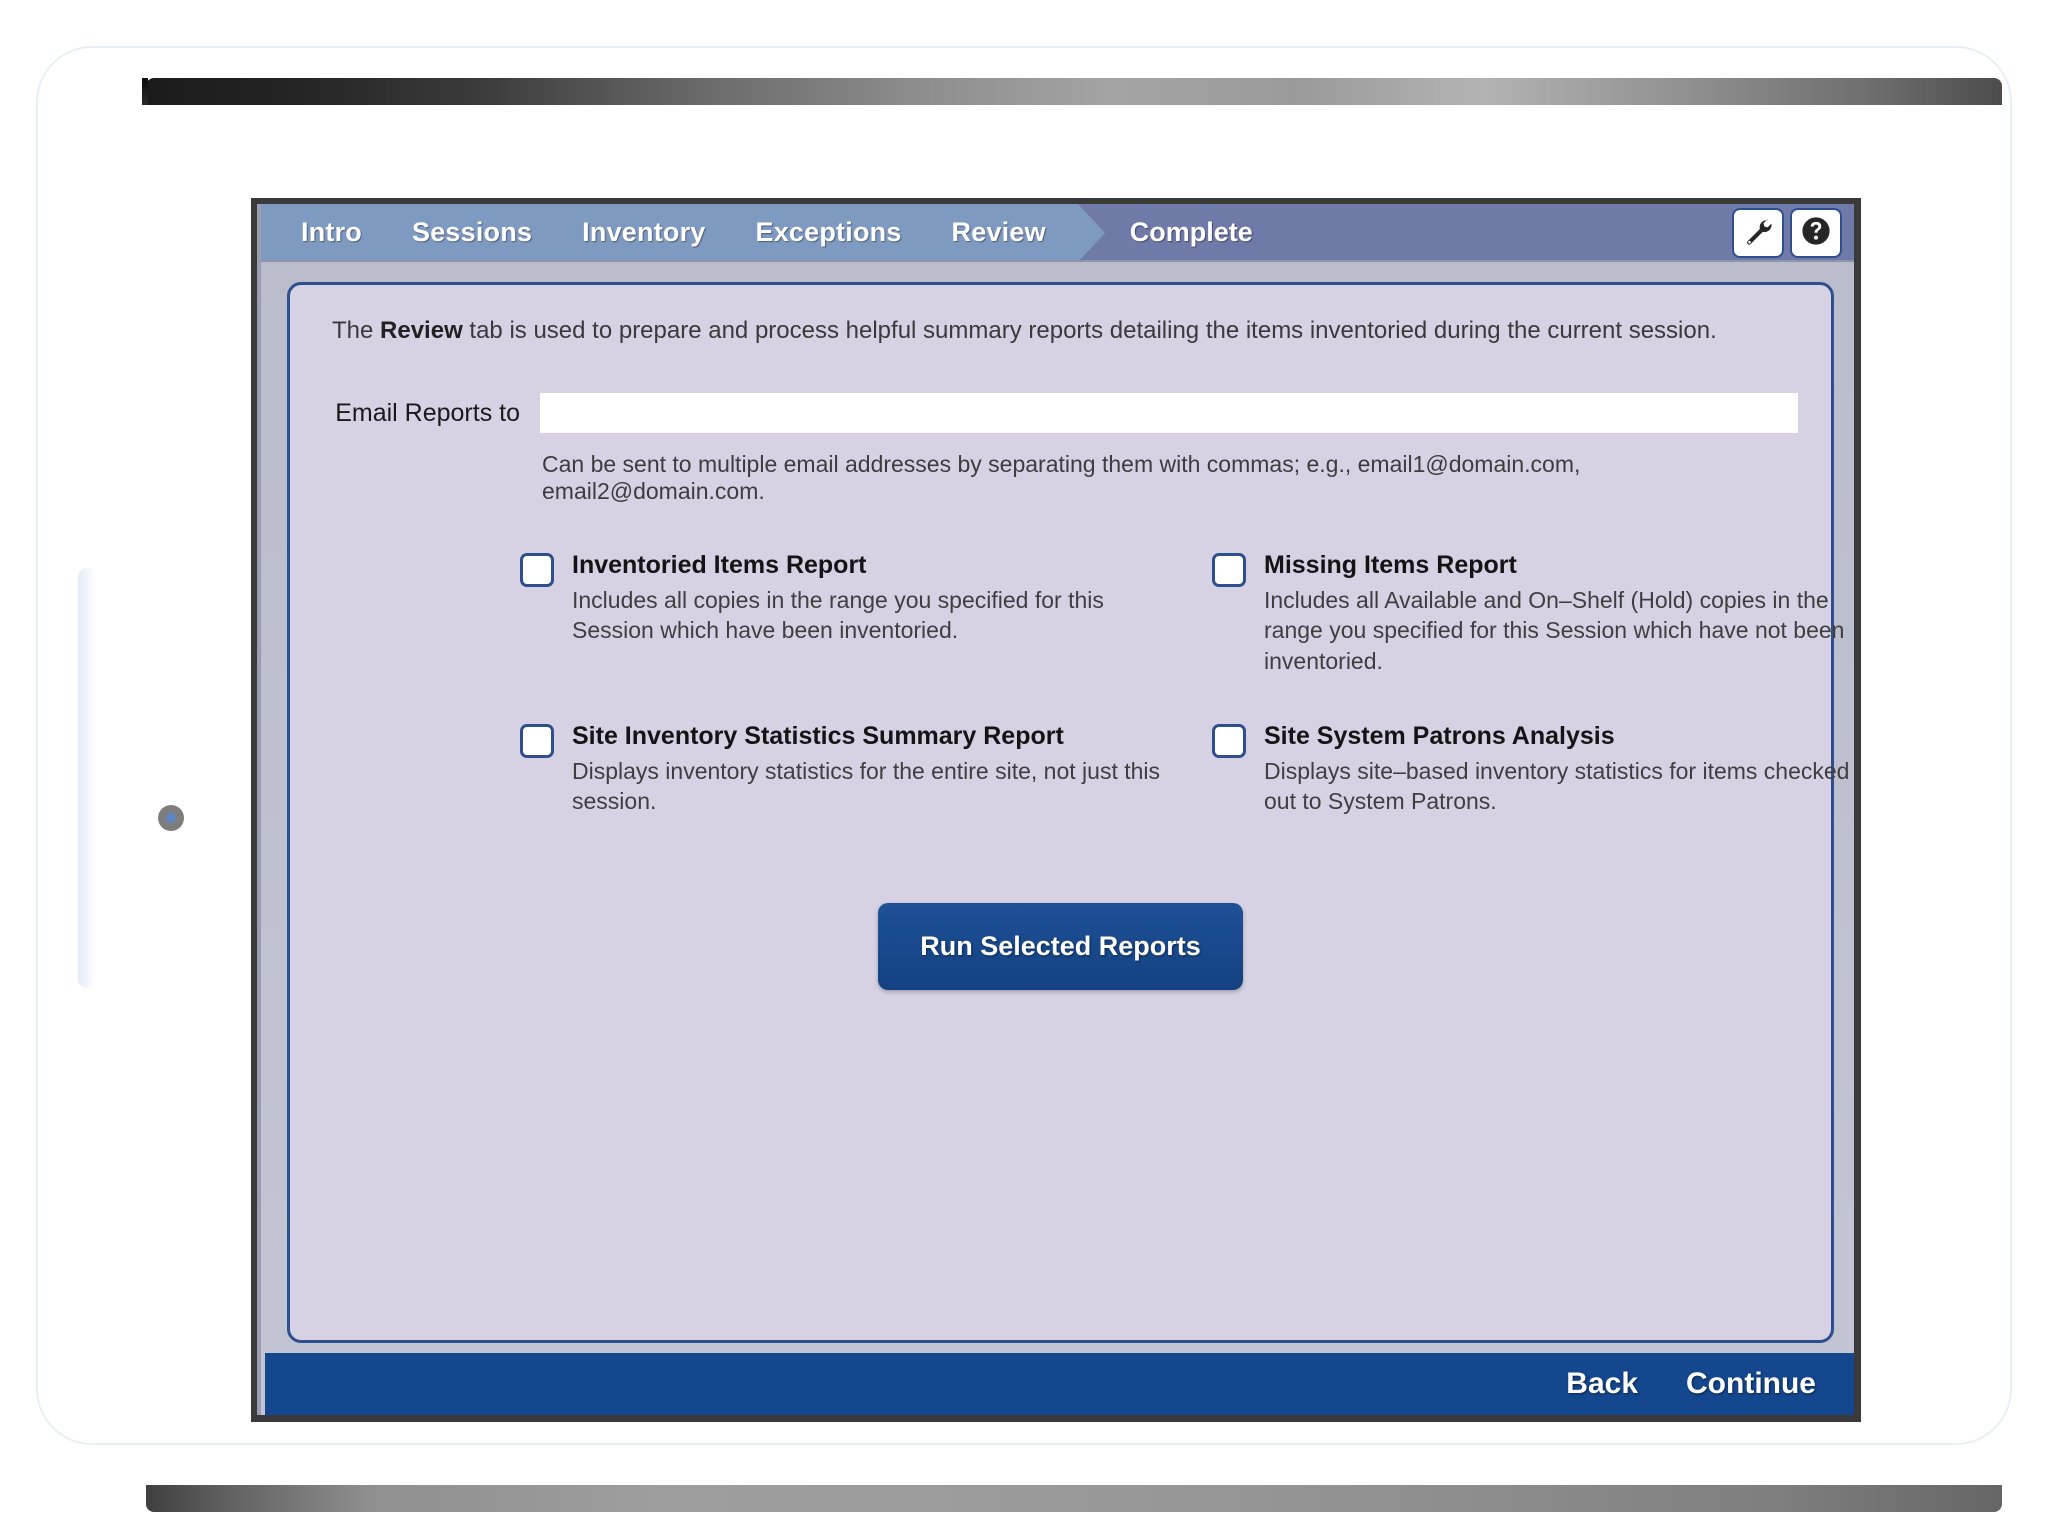 The height and width of the screenshot is (1536, 2048). What do you see at coordinates (1751, 1384) in the screenshot?
I see `continue-button: Continue` at bounding box center [1751, 1384].